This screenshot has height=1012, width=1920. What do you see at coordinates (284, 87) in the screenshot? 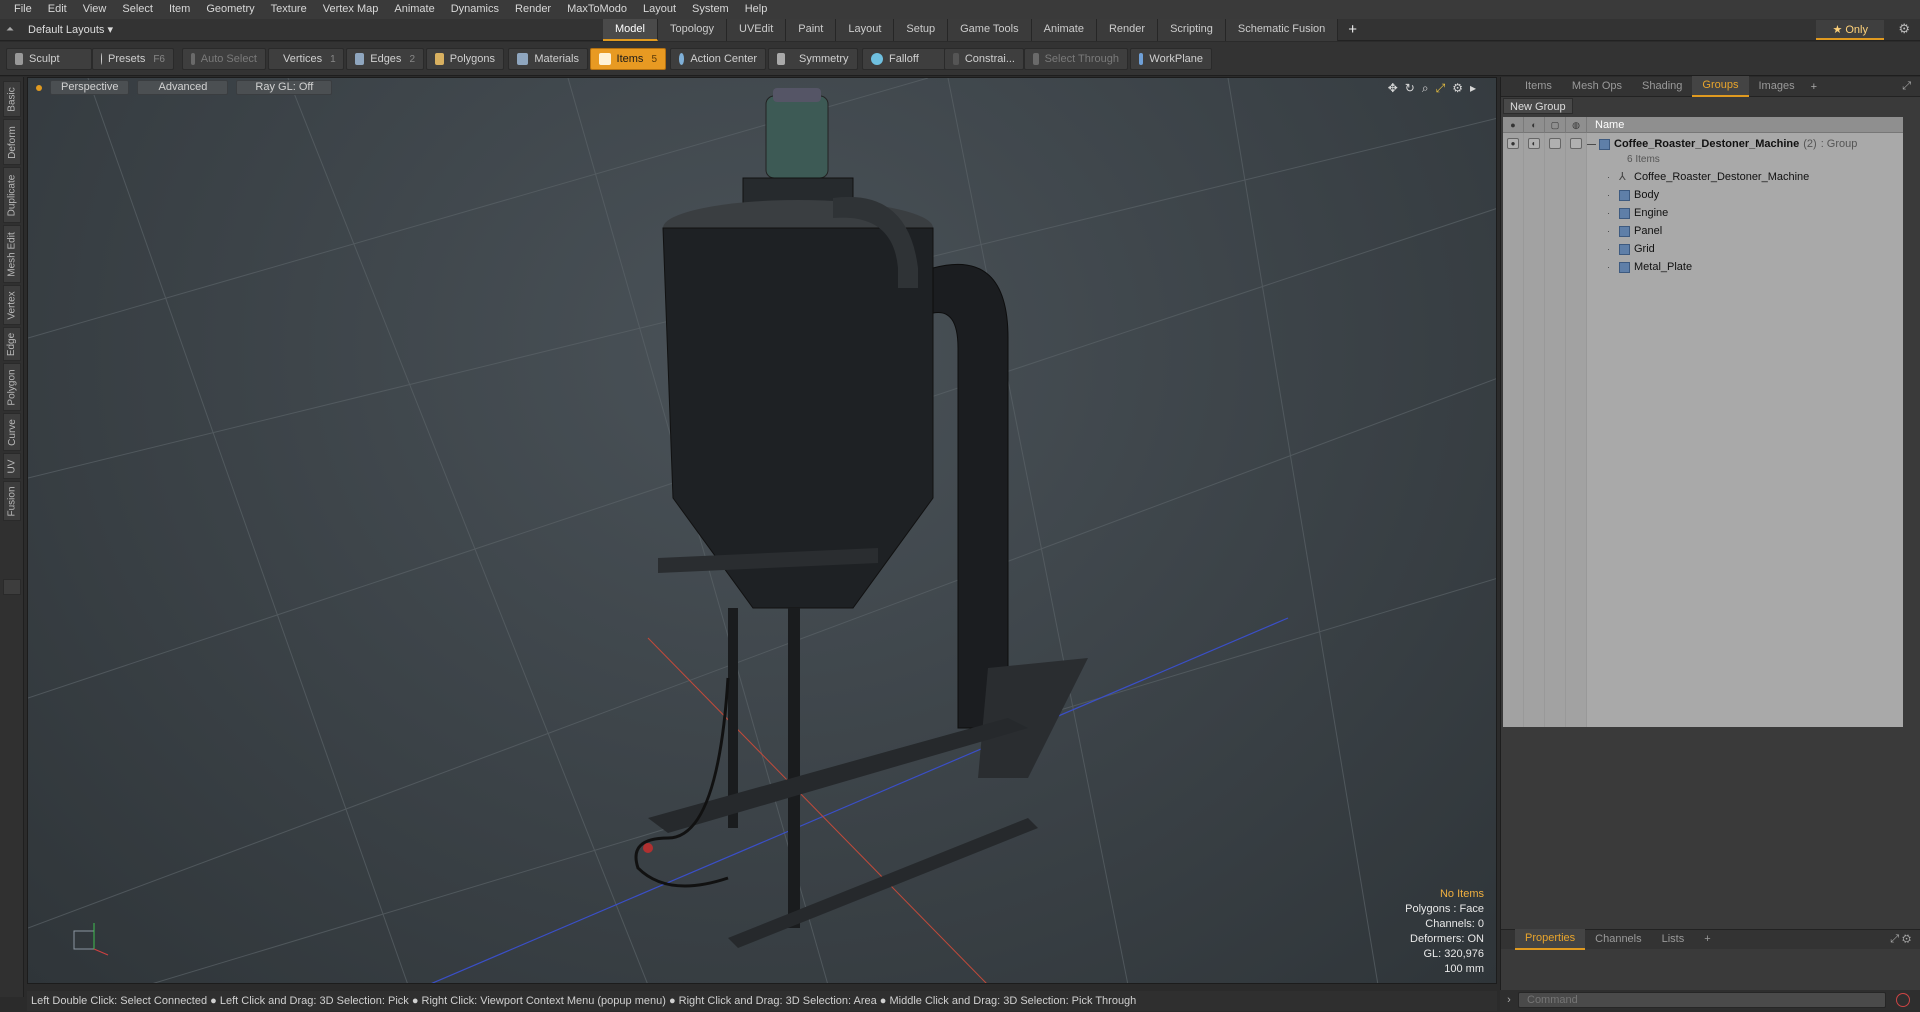
I see `raygl-button: Ray GL: Off` at bounding box center [284, 87].